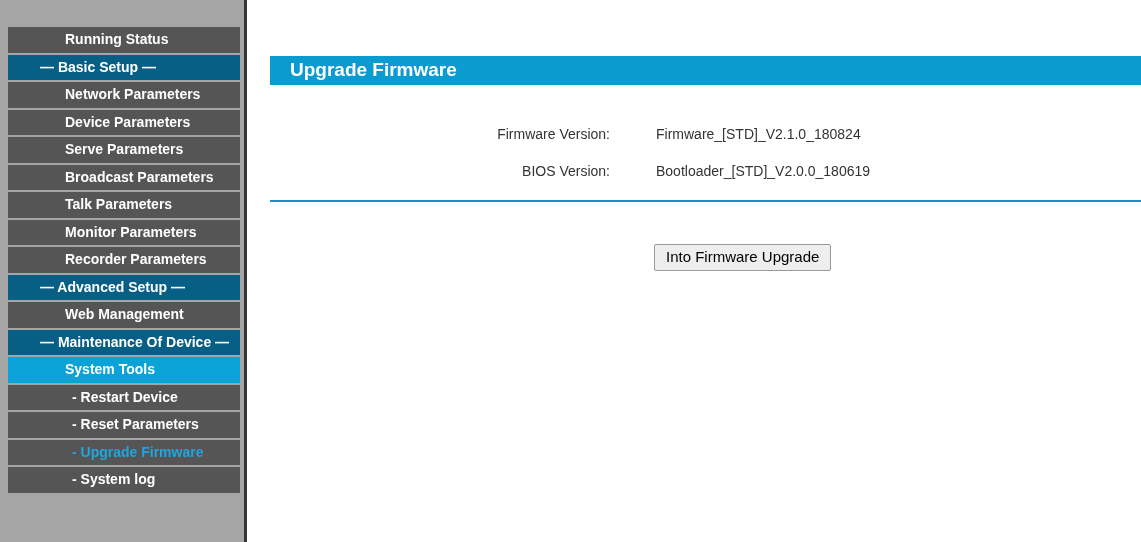 Image resolution: width=1141 pixels, height=542 pixels. Describe the element at coordinates (124, 232) in the screenshot. I see `sidebar-item: Monitor Parameters` at that location.